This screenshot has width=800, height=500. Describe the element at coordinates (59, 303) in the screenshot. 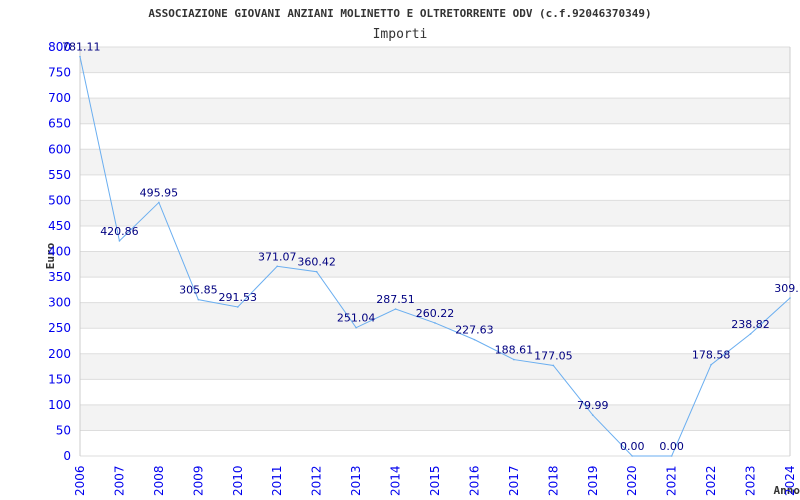

I see `y-tick-label: 300` at that location.